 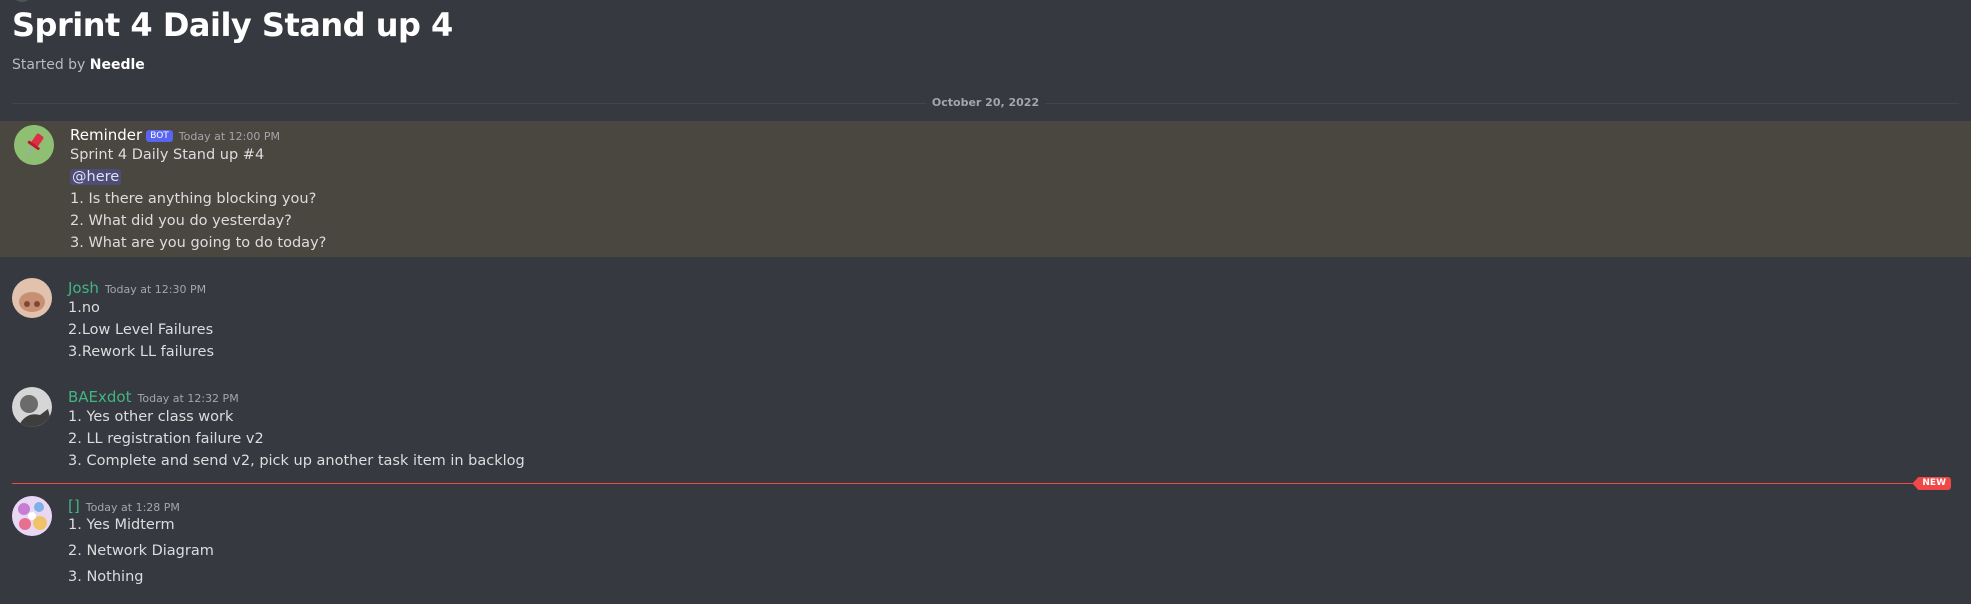 What do you see at coordinates (141, 551) in the screenshot?
I see `message-line: 2. Network Diagram` at bounding box center [141, 551].